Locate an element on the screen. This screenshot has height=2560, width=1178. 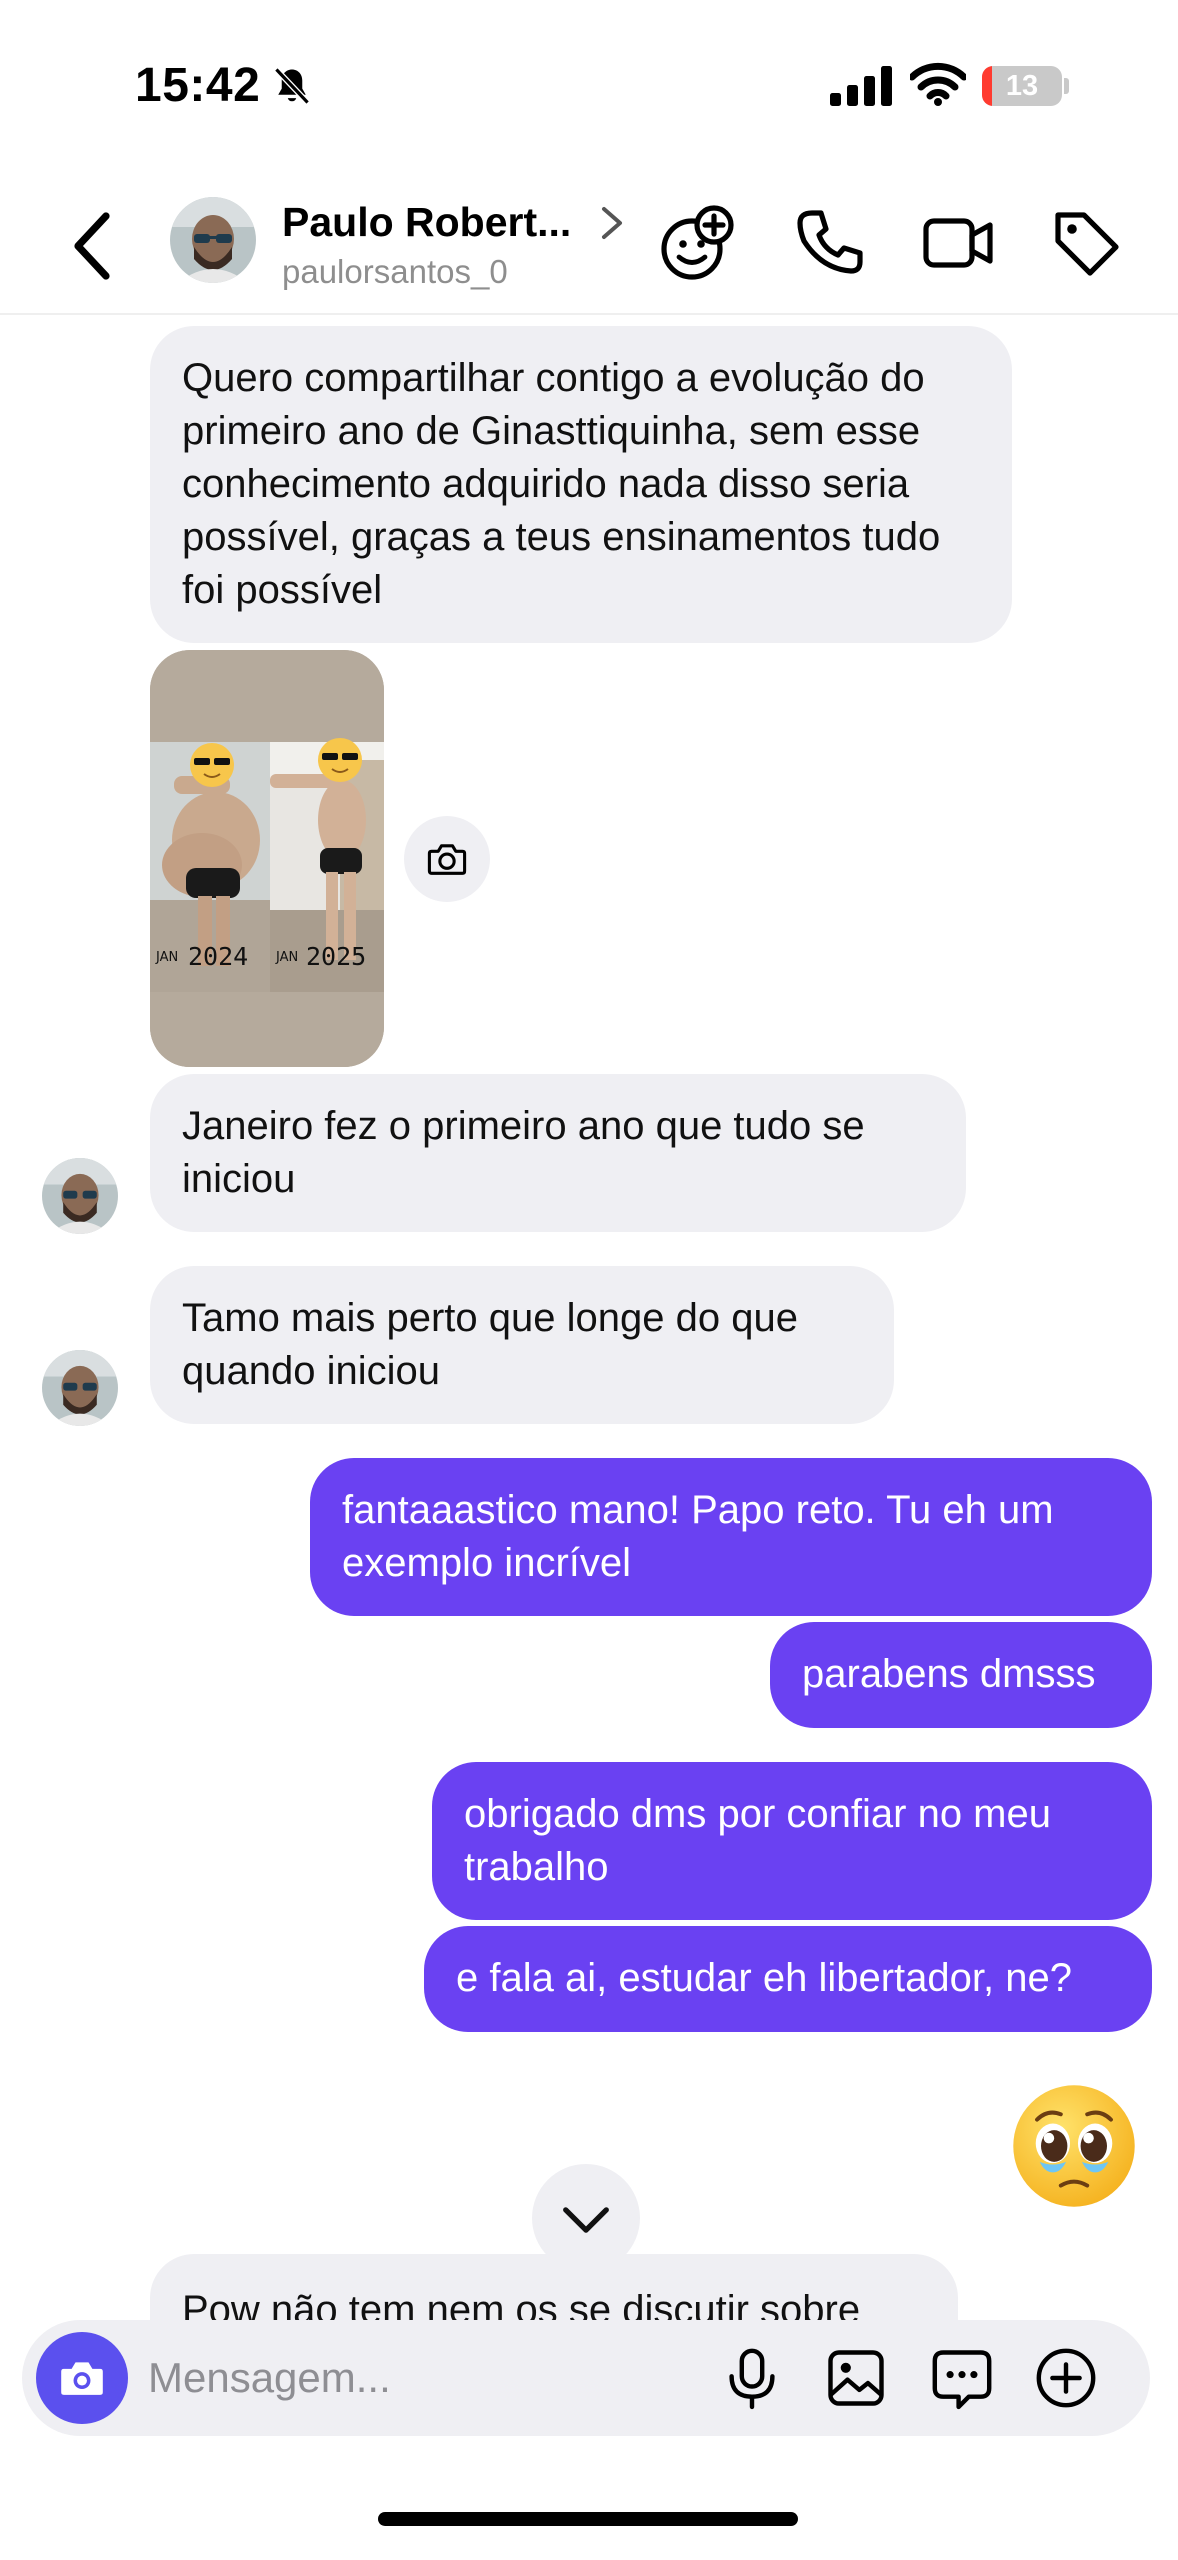
cellular-signal-icon is located at coordinates (861, 86).